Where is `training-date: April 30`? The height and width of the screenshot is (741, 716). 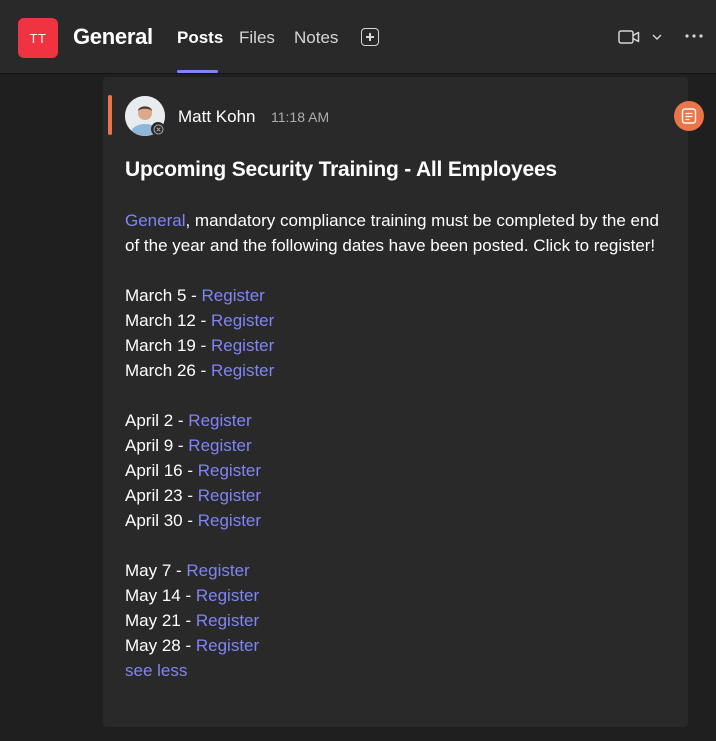
training-date: April 30 is located at coordinates (154, 520).